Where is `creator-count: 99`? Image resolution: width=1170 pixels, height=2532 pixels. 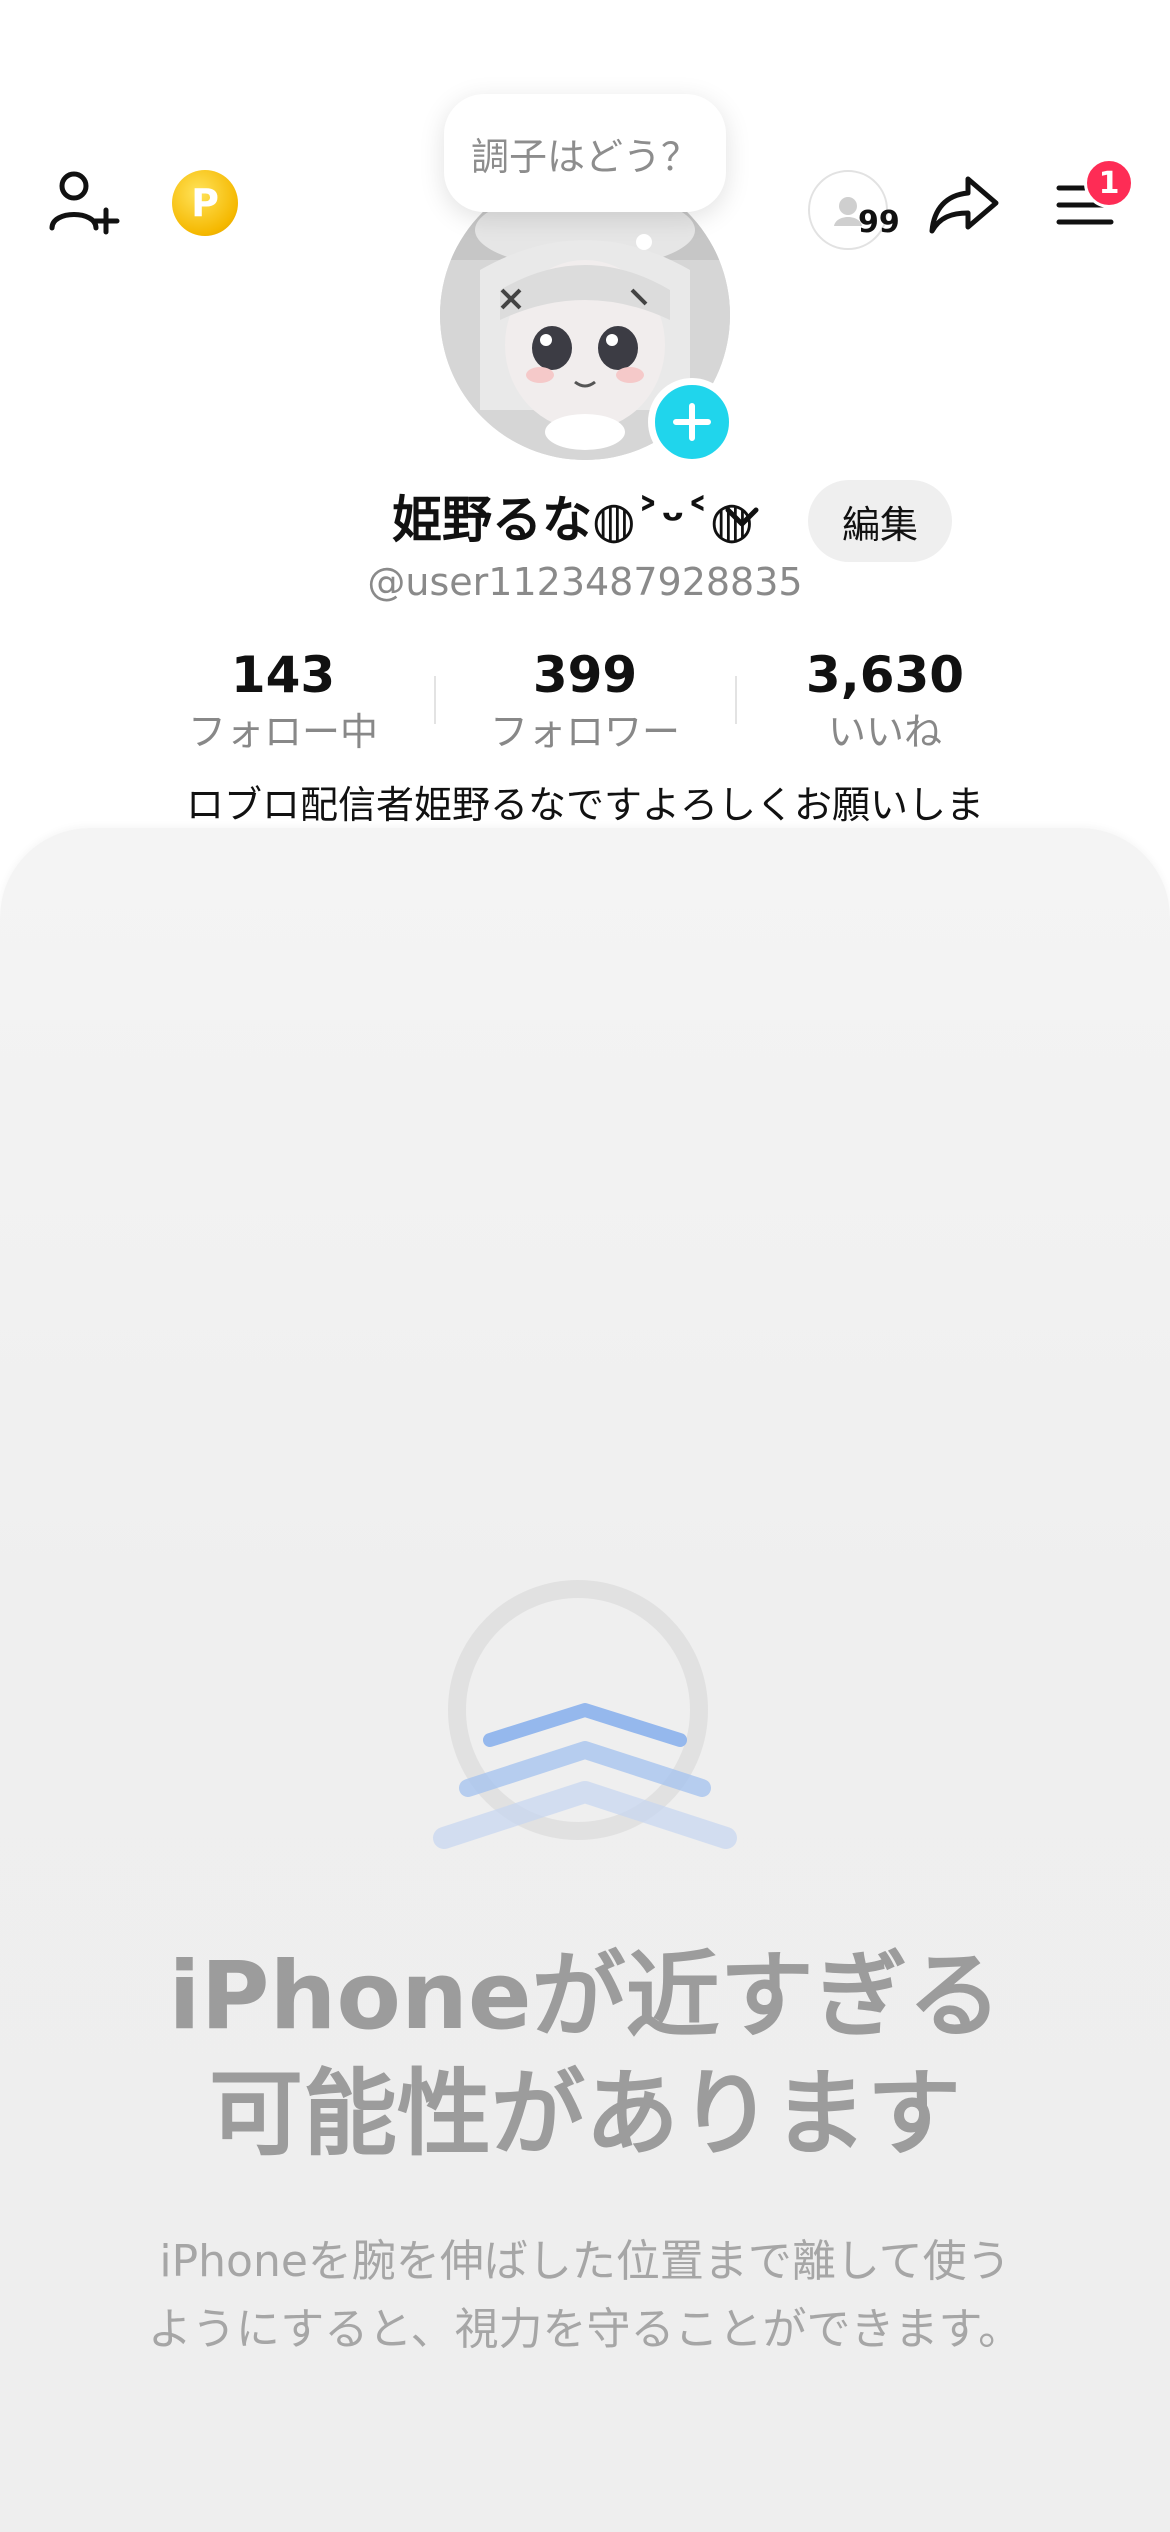 creator-count: 99 is located at coordinates (879, 222).